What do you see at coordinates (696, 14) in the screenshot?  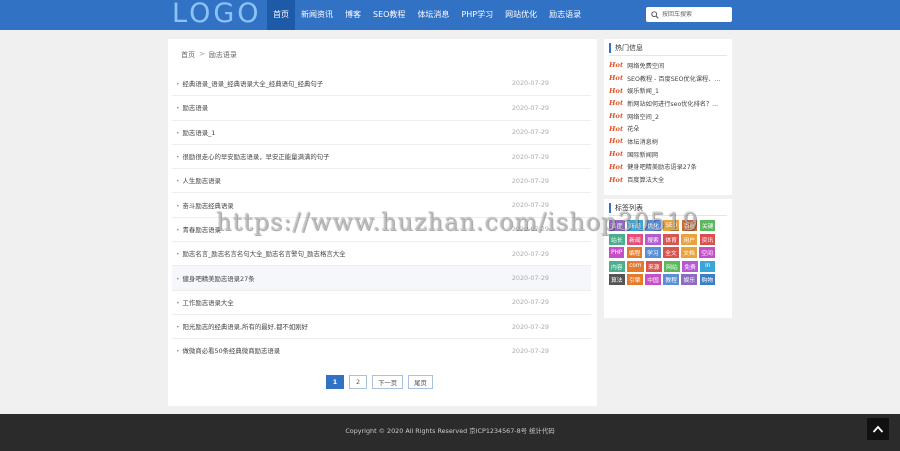 I see `search-input` at bounding box center [696, 14].